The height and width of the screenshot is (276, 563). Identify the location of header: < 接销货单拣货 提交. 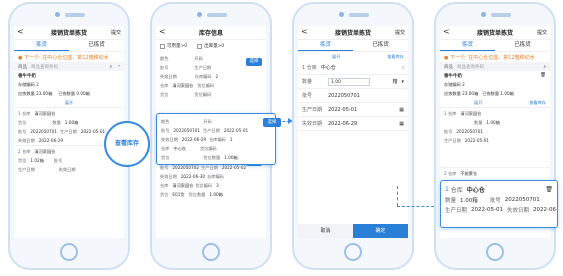
(69, 33).